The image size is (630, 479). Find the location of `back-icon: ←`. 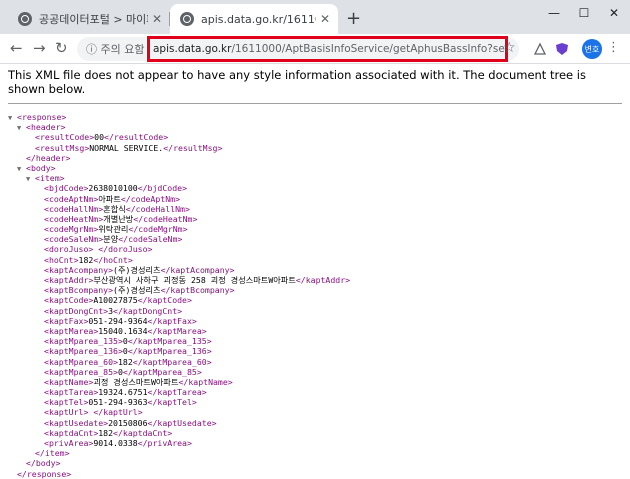

back-icon: ← is located at coordinates (16, 48).